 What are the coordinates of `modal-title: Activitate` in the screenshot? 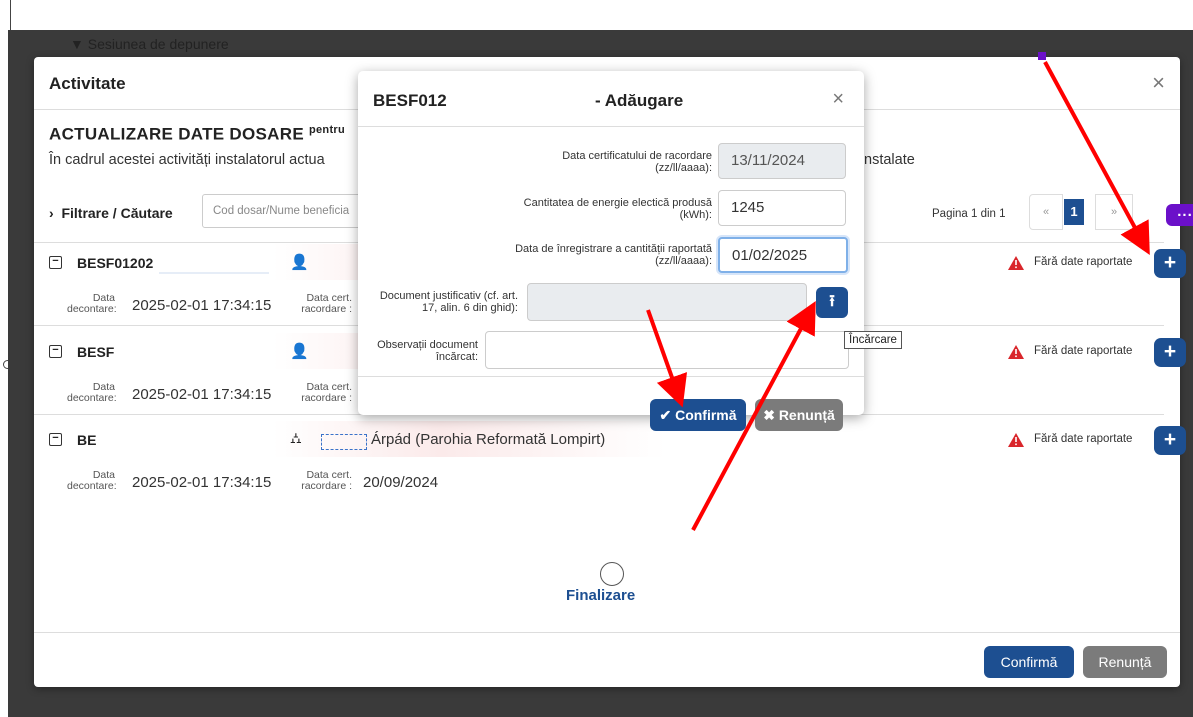 It's located at (87, 83).